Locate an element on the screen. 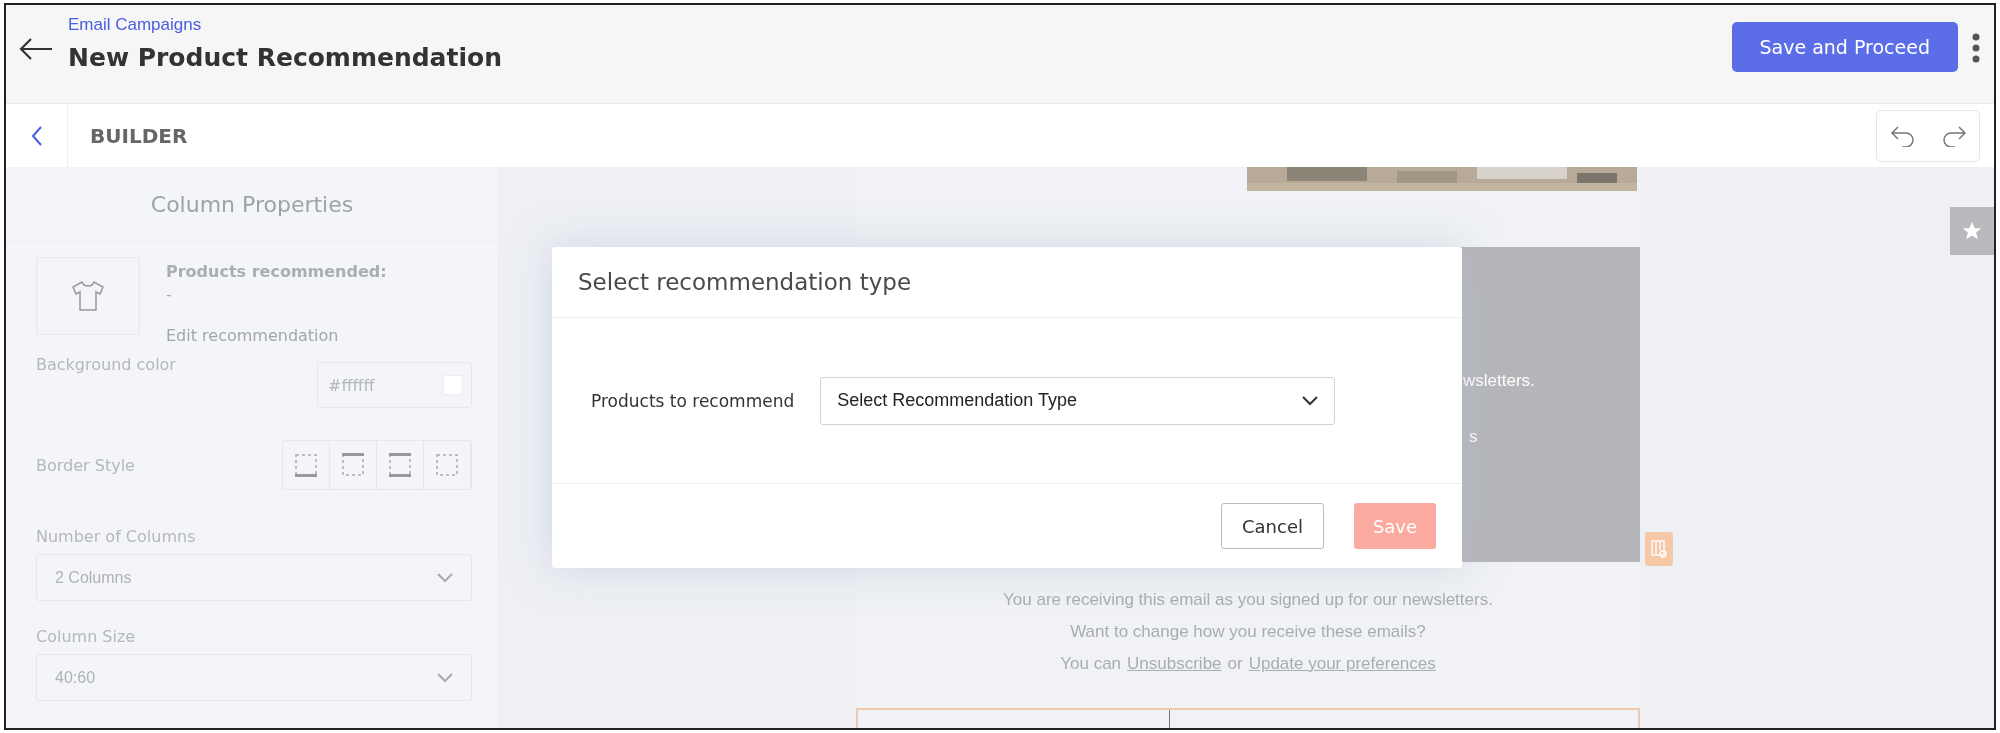 This screenshot has height=733, width=2000. save-and-proceed-button: Save and Proceed is located at coordinates (1844, 47).